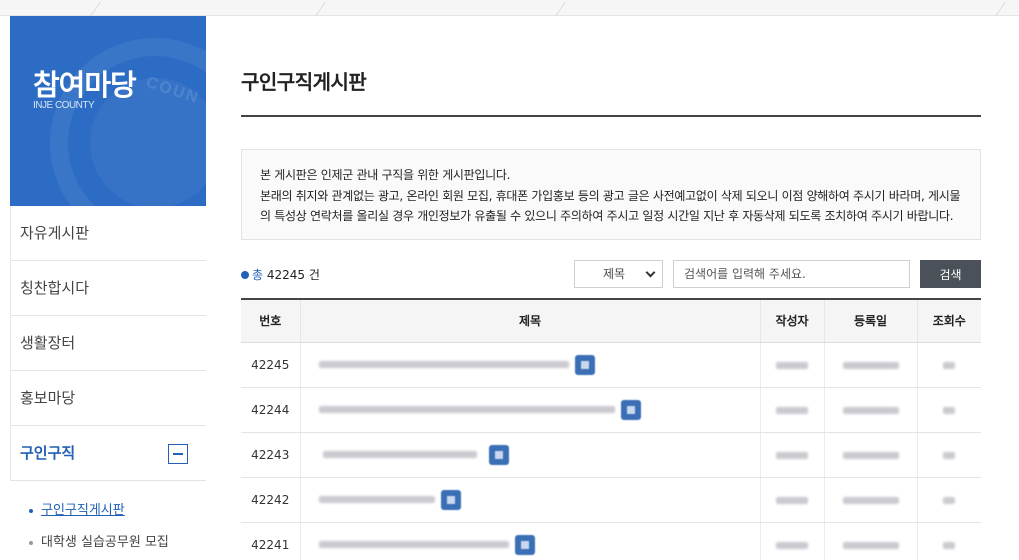  Describe the element at coordinates (64, 105) in the screenshot. I see `sidebar-subtitle: INJE COUNTY` at that location.